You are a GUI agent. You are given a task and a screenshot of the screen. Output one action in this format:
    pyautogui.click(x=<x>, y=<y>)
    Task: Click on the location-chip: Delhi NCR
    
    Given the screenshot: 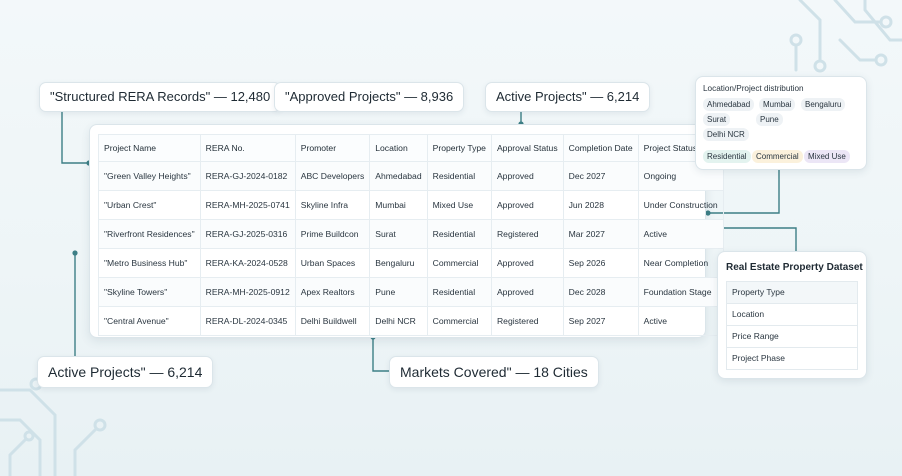 What is the action you would take?
    pyautogui.click(x=726, y=134)
    